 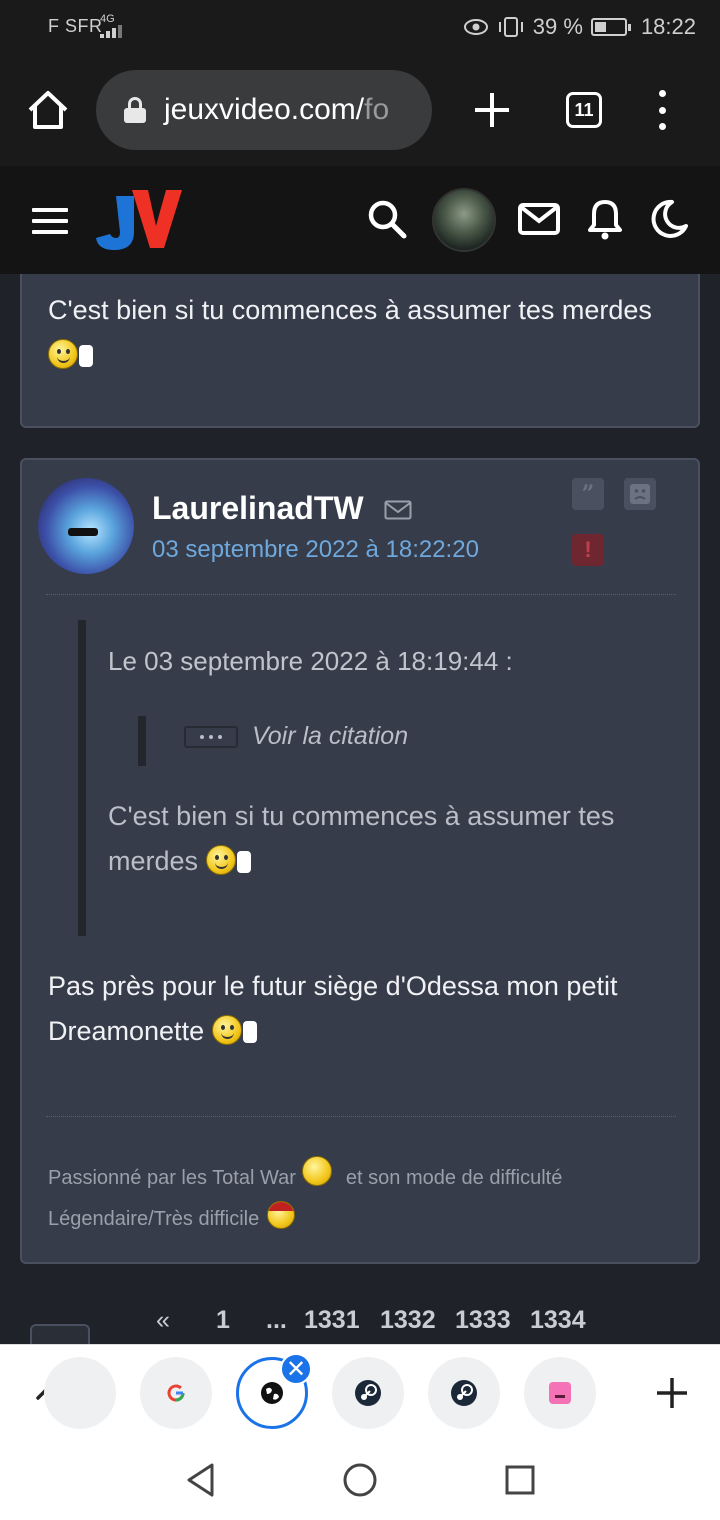 I want to click on tab-pink-app, so click(x=560, y=1393).